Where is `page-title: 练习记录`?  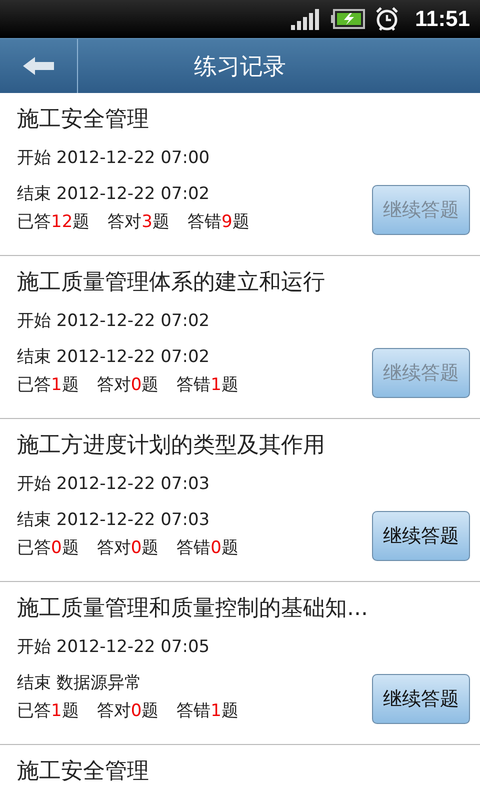
page-title: 练习记录 is located at coordinates (240, 67).